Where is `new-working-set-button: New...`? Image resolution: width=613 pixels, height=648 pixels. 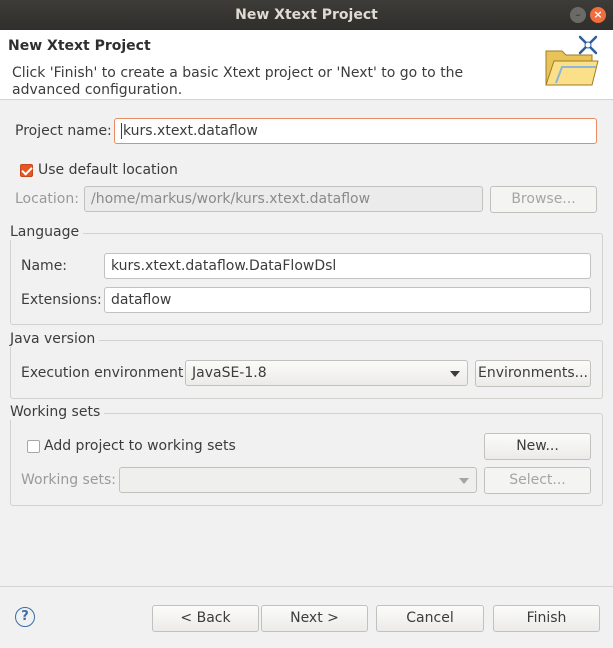
new-working-set-button: New... is located at coordinates (537, 446).